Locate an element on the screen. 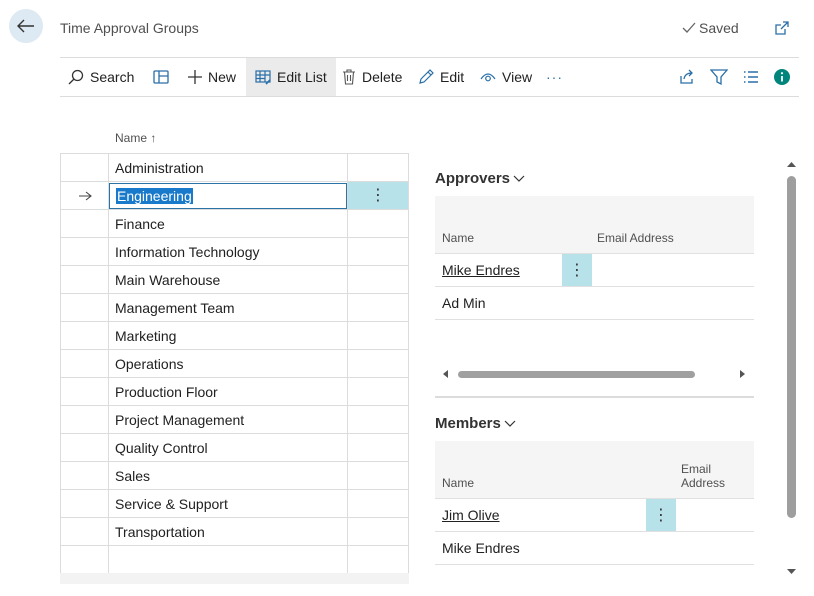 This screenshot has width=814, height=596. edit-list-button: Edit List is located at coordinates (291, 77).